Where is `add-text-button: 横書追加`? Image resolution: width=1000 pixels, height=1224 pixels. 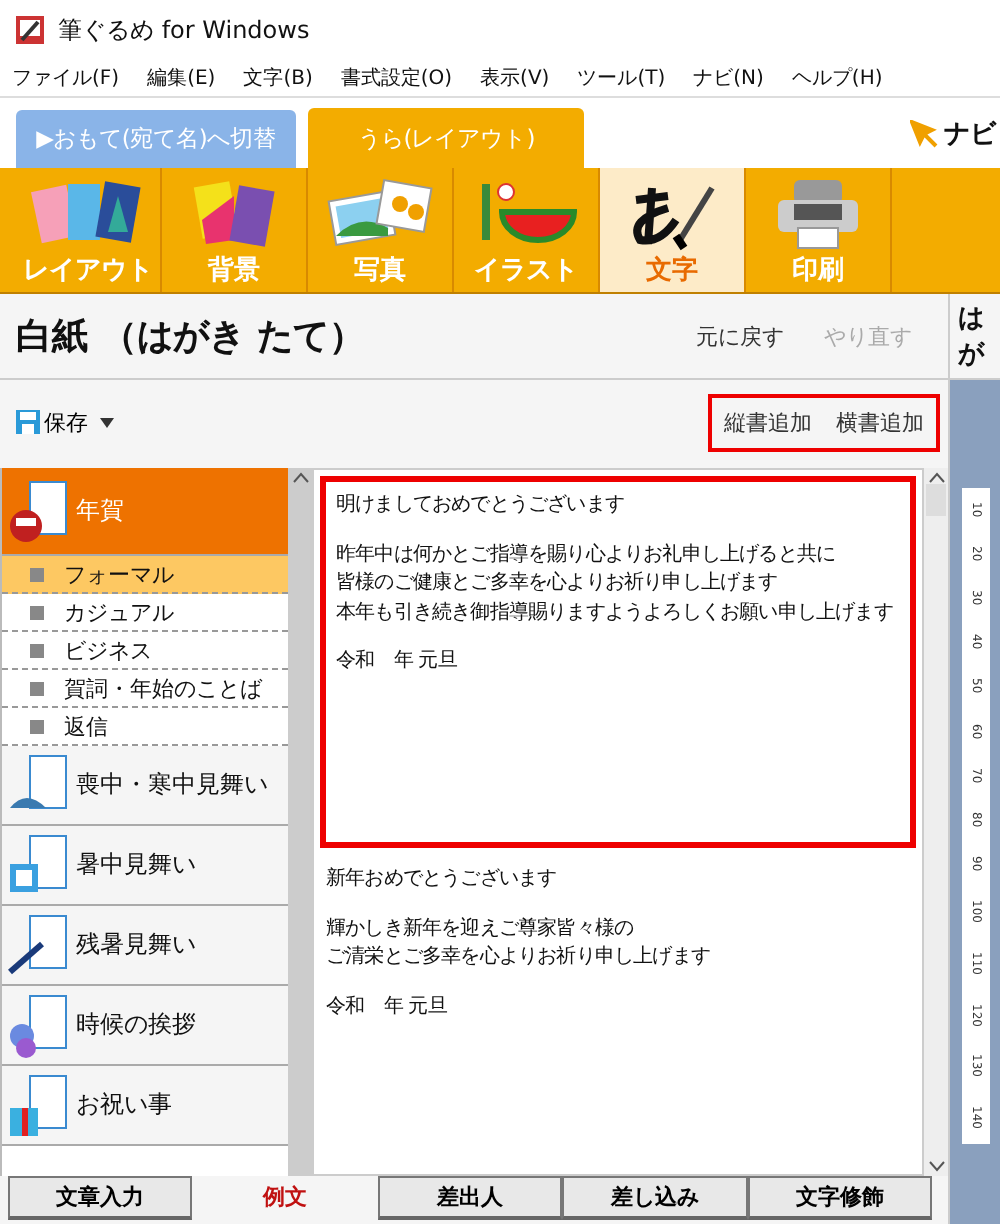
add-text-button: 横書追加 is located at coordinates (880, 422).